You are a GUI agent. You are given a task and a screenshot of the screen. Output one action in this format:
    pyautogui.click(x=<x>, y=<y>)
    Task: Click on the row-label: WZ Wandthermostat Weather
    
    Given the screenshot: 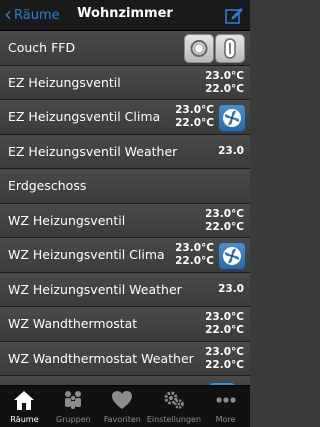 What is the action you would take?
    pyautogui.click(x=101, y=358)
    